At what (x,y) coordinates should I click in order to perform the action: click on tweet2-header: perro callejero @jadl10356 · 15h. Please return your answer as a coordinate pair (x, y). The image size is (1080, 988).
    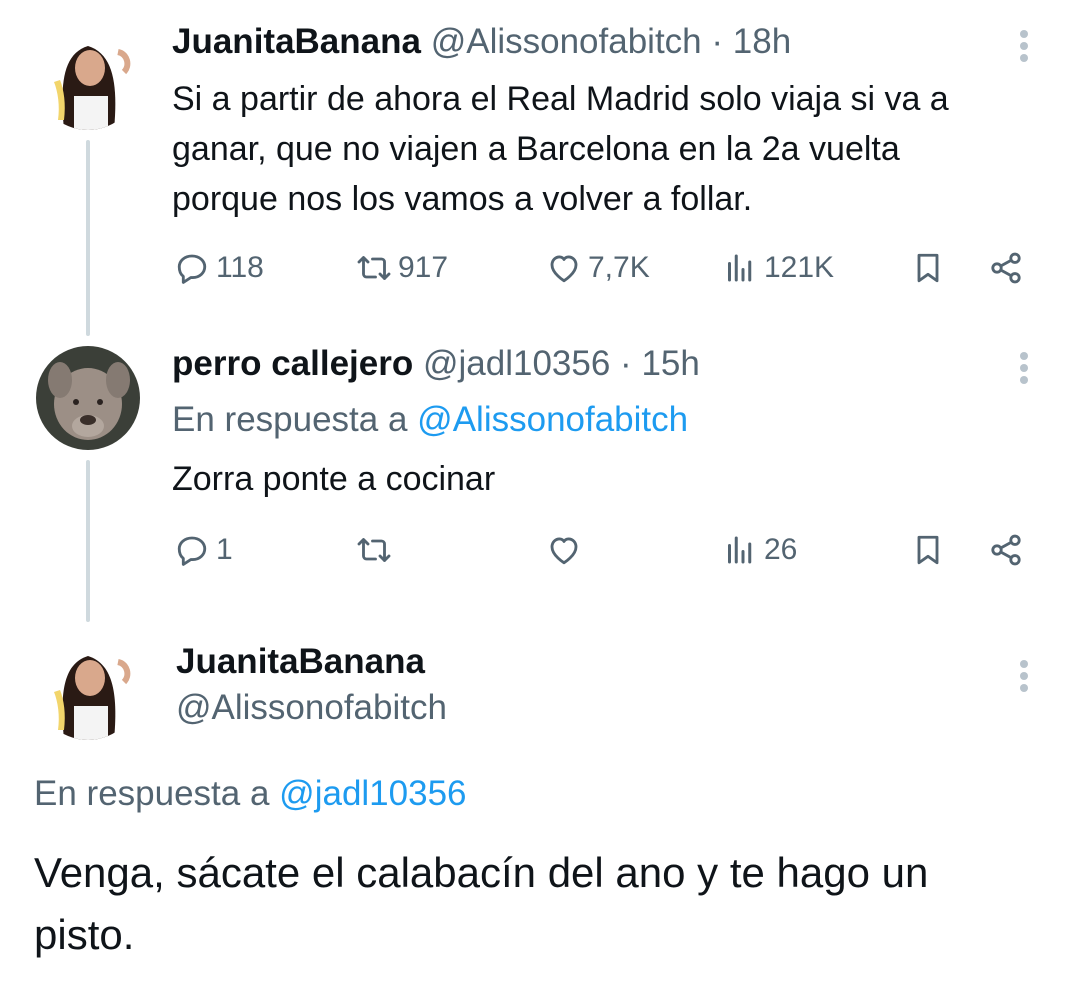
    Looking at the image, I should click on (436, 364).